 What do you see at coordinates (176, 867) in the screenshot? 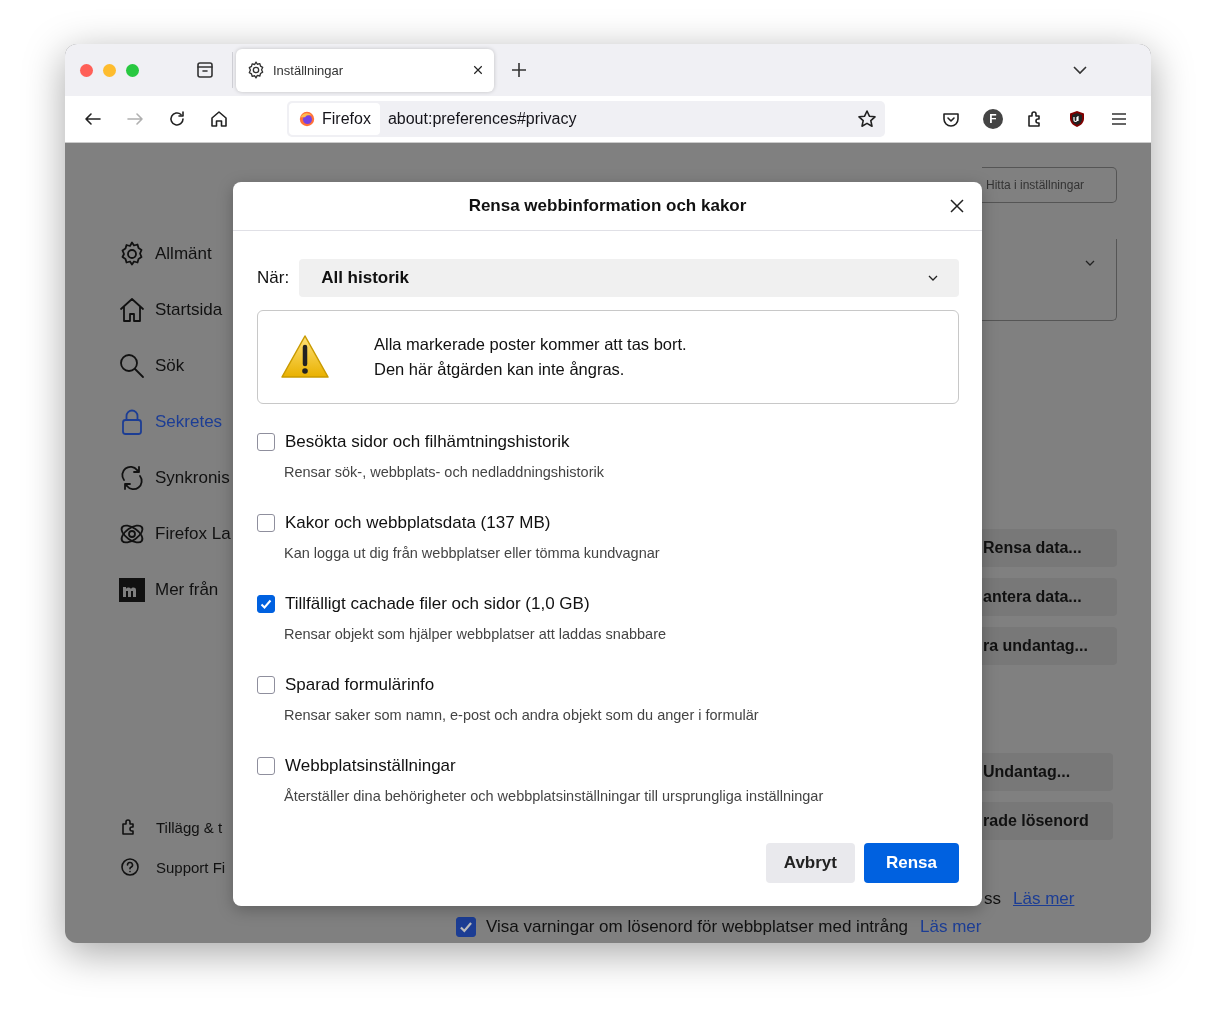
I see `sidebar-link: Support Fi` at bounding box center [176, 867].